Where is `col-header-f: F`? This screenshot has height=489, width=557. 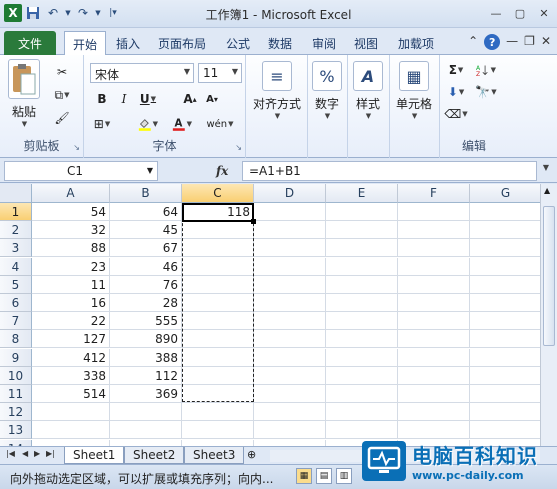 col-header-f: F is located at coordinates (434, 193).